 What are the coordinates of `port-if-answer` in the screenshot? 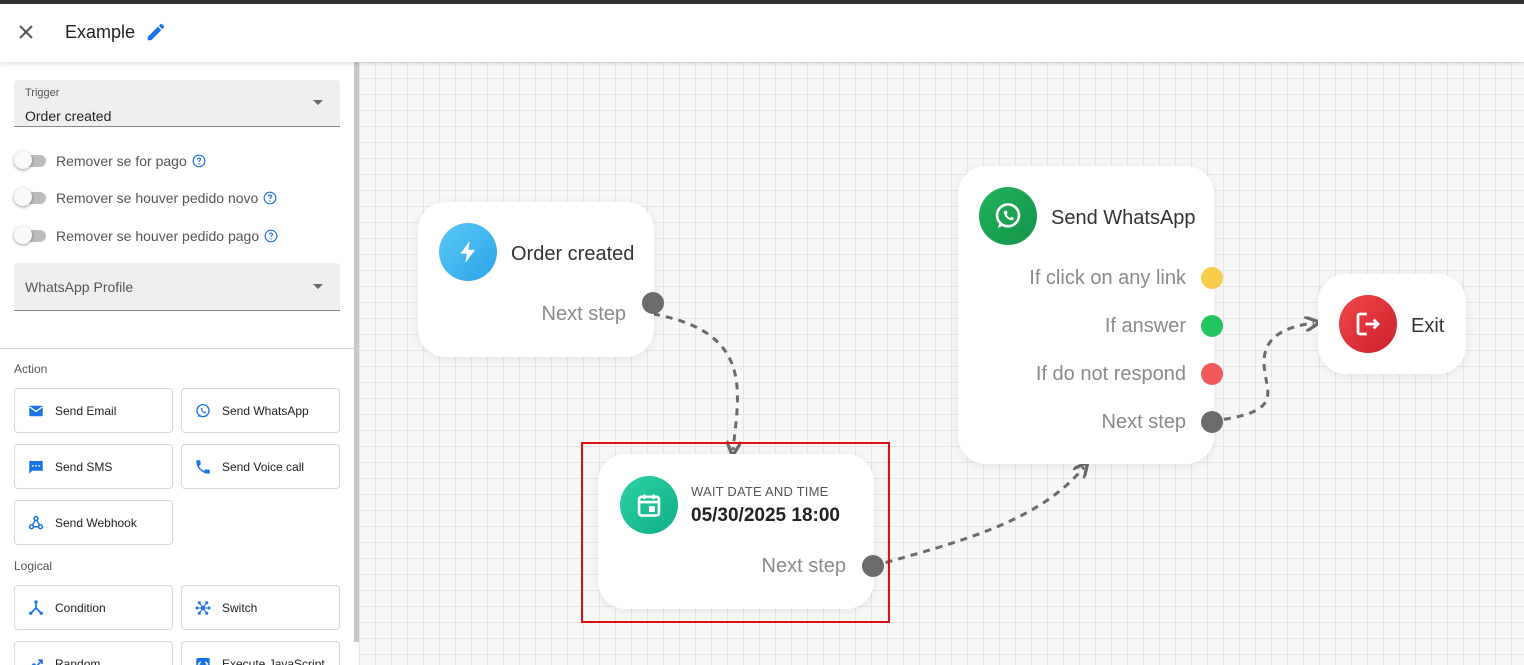 It's located at (1212, 326).